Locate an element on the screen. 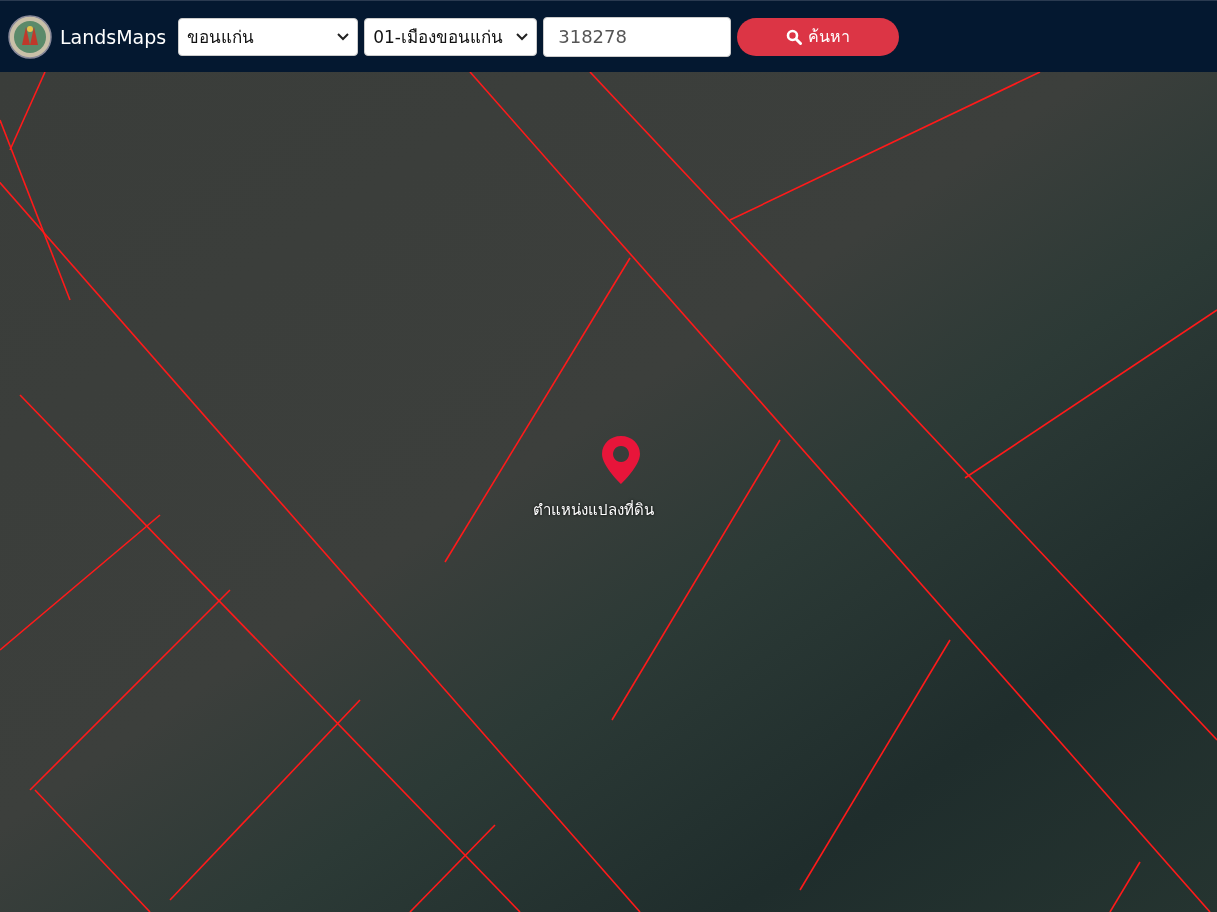  district-select: 01-เมืองขอนแก่น is located at coordinates (451, 36).